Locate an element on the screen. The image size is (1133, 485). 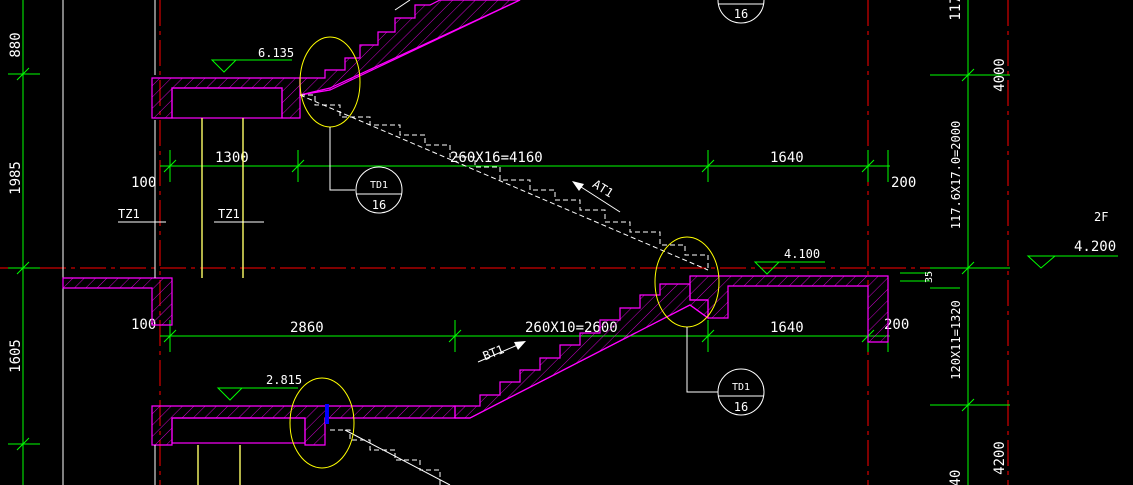
dim-right-117-top: 117 is located at coordinates (956, 10).